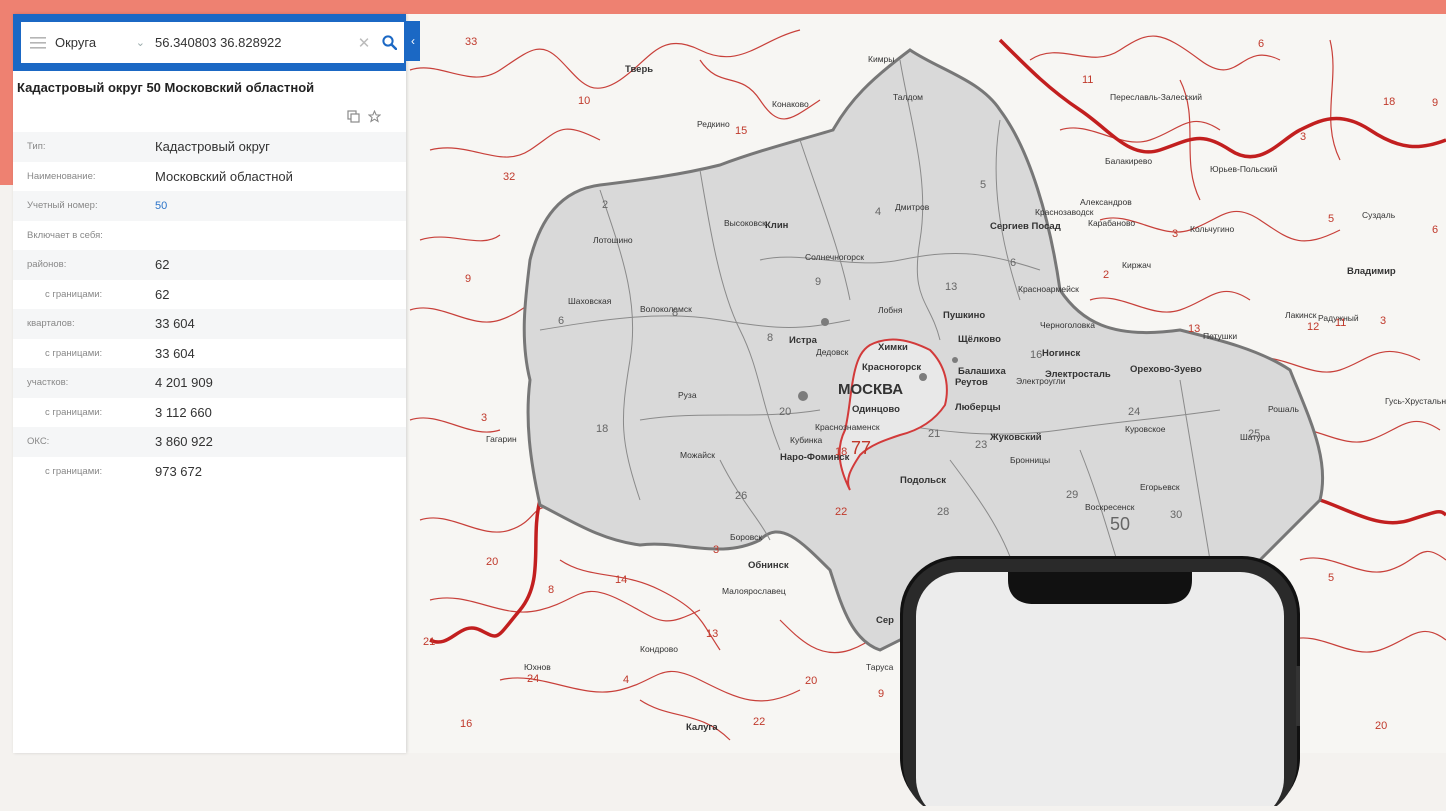  Describe the element at coordinates (978, 407) in the screenshot. I see `city-lyubertsy: Люберцы` at that location.